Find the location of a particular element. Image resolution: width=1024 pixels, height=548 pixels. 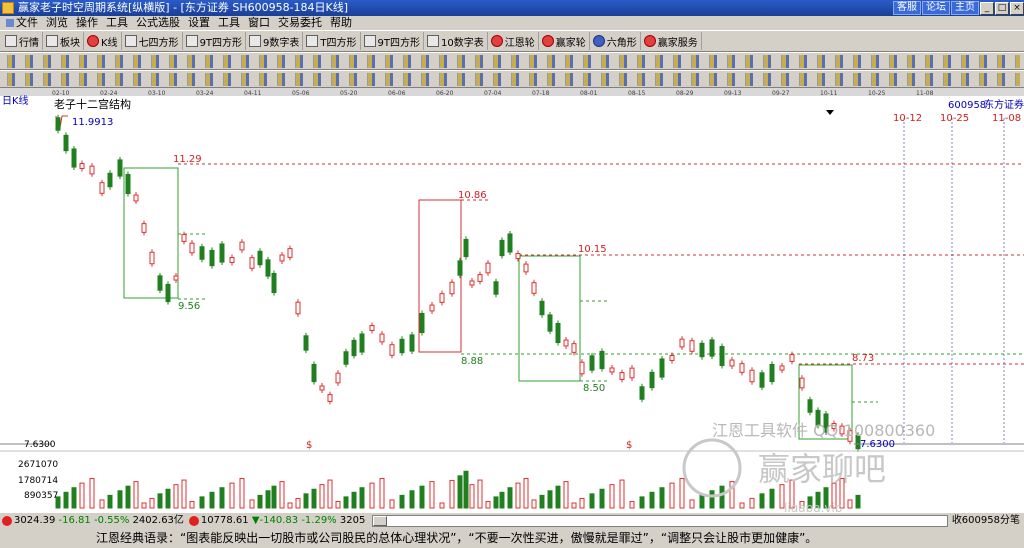

close-button: × is located at coordinates (1017, 8).